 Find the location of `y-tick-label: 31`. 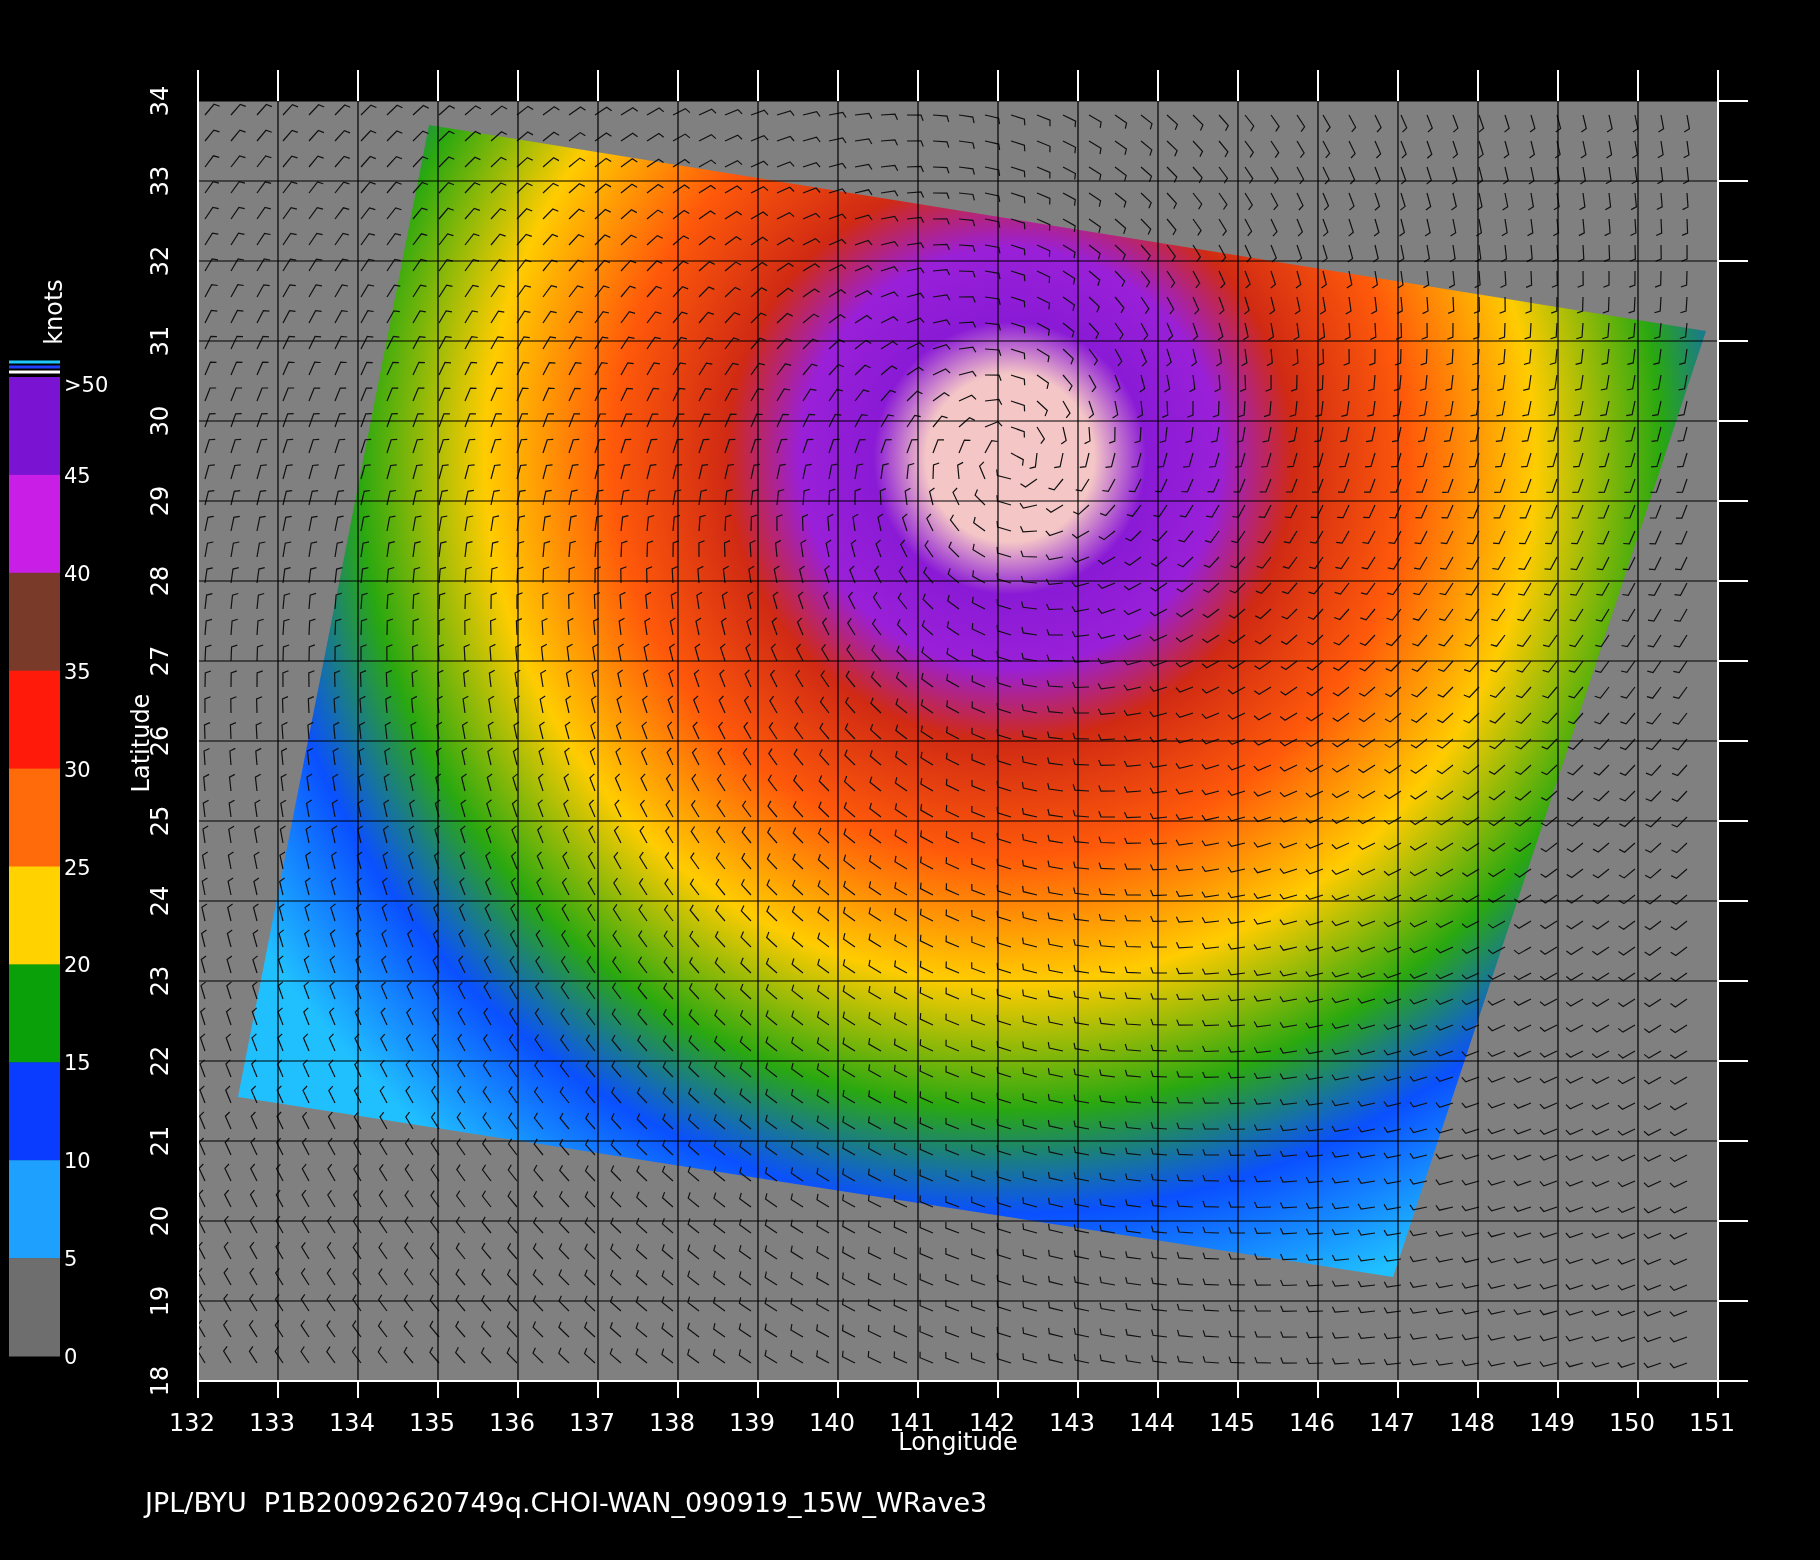

y-tick-label: 31 is located at coordinates (160, 341).